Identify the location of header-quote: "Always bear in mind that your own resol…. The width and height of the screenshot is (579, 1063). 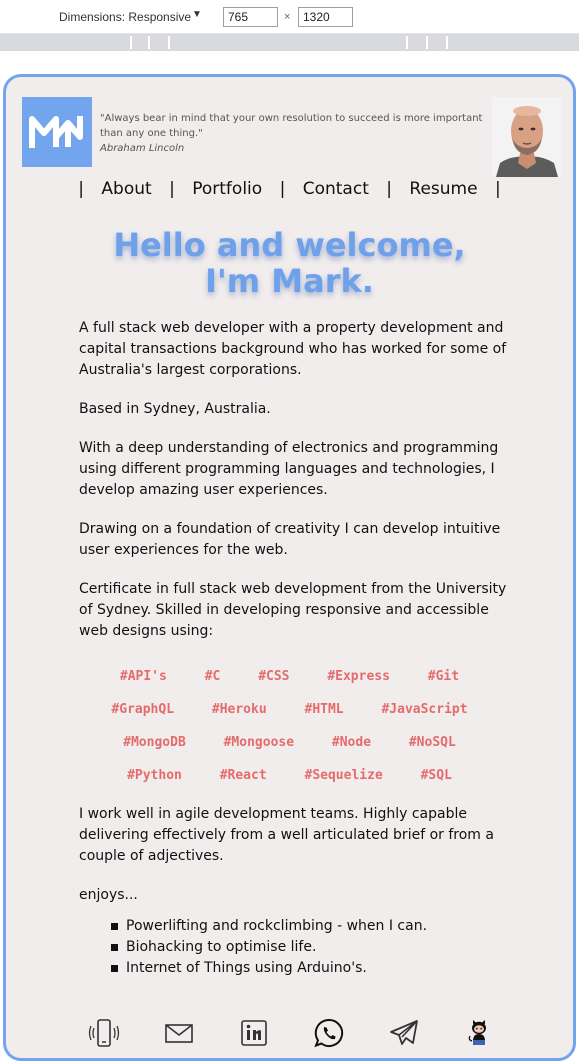
(295, 133).